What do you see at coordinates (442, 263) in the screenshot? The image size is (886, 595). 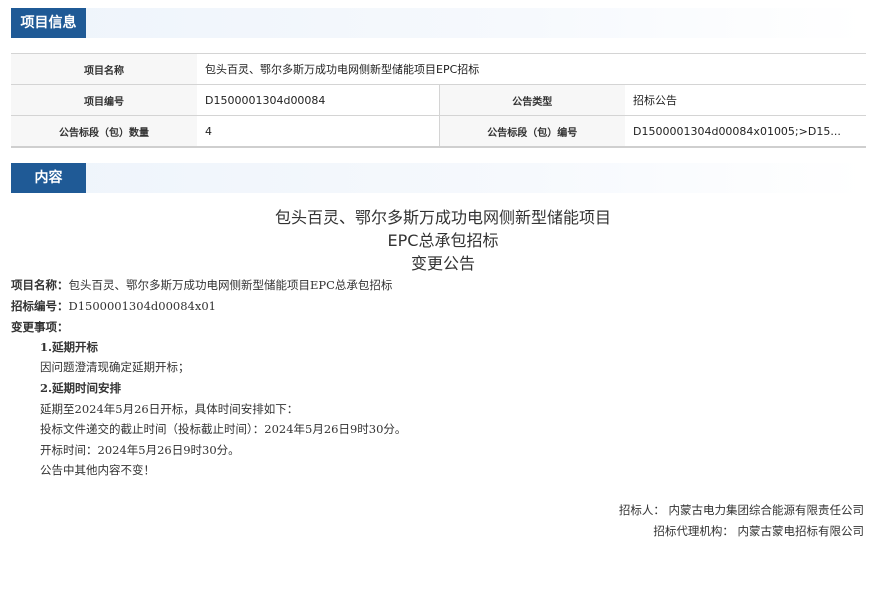 I see `document-title-line3: 变更公告` at bounding box center [442, 263].